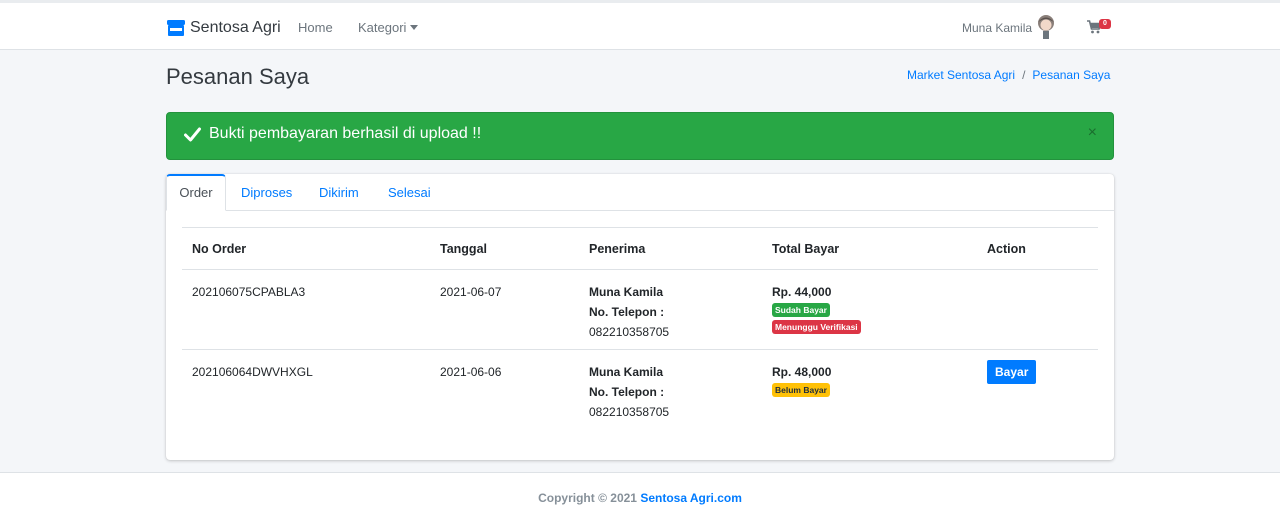  Describe the element at coordinates (691, 498) in the screenshot. I see `footer-link: Sentosa Agri.com` at that location.